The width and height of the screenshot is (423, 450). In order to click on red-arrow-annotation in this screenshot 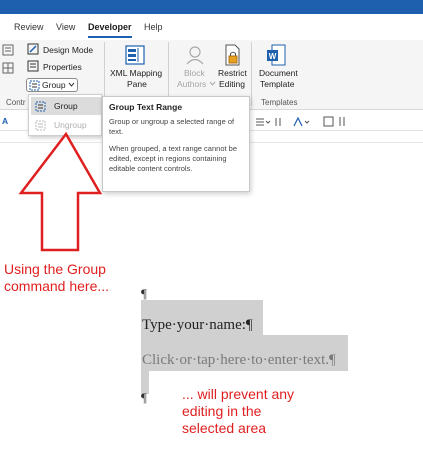, I will do `click(60, 191)`.